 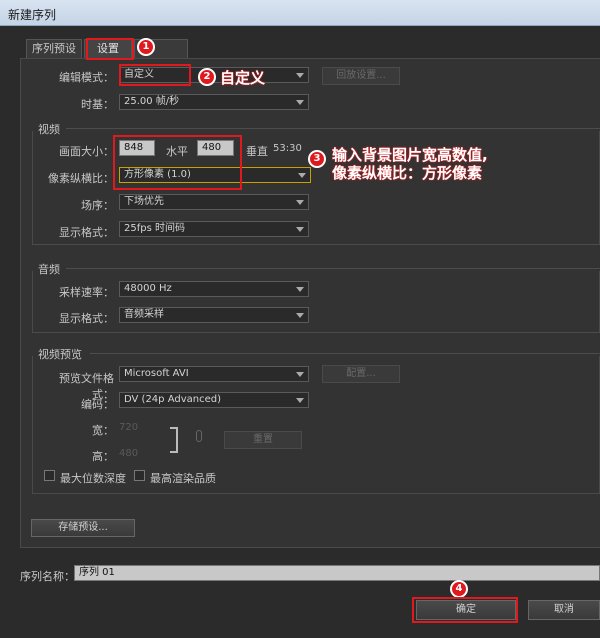 What do you see at coordinates (154, 228) in the screenshot?
I see `video-display-format-value: 25fps 时间码` at bounding box center [154, 228].